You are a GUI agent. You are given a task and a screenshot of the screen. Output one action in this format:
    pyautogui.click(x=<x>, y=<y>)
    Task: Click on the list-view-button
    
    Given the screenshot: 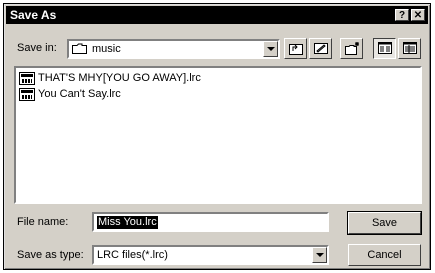 What is the action you would take?
    pyautogui.click(x=384, y=48)
    